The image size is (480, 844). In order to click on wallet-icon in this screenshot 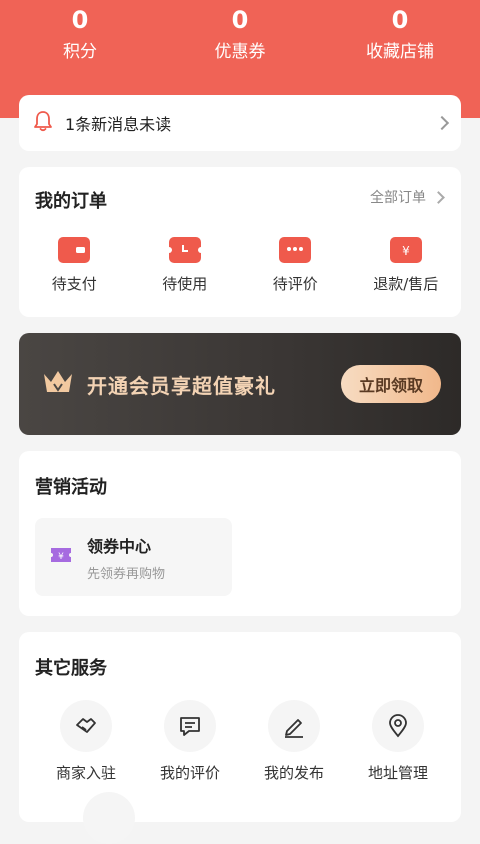, I will do `click(74, 250)`.